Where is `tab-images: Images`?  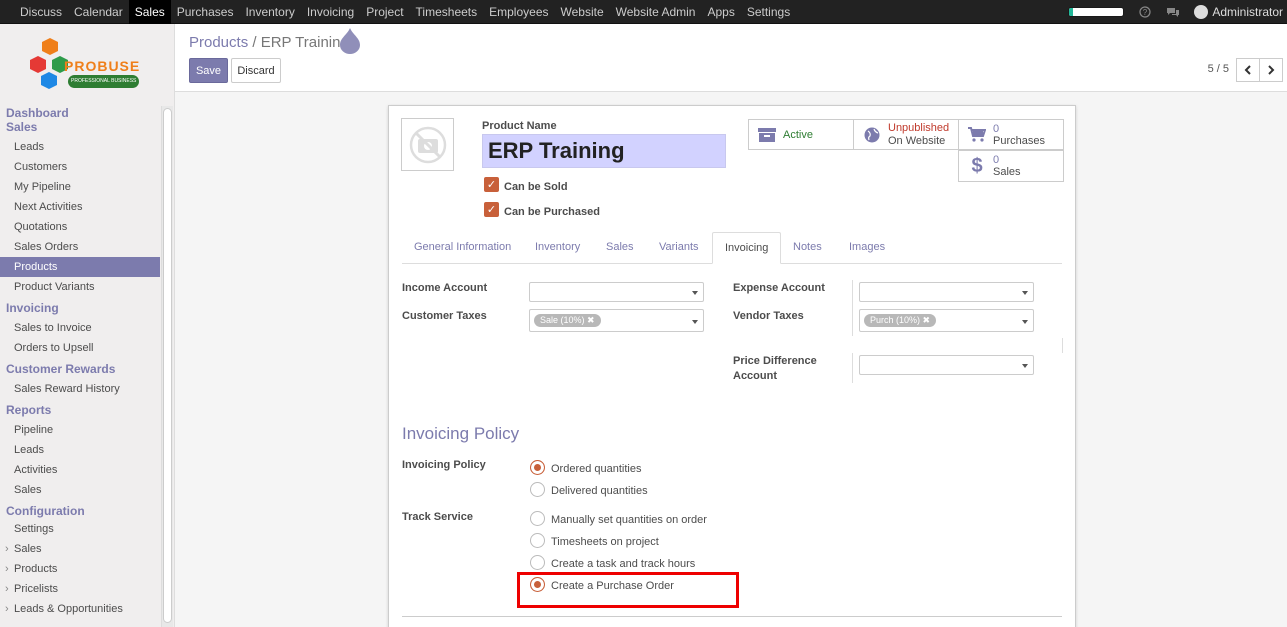 tab-images: Images is located at coordinates (867, 248).